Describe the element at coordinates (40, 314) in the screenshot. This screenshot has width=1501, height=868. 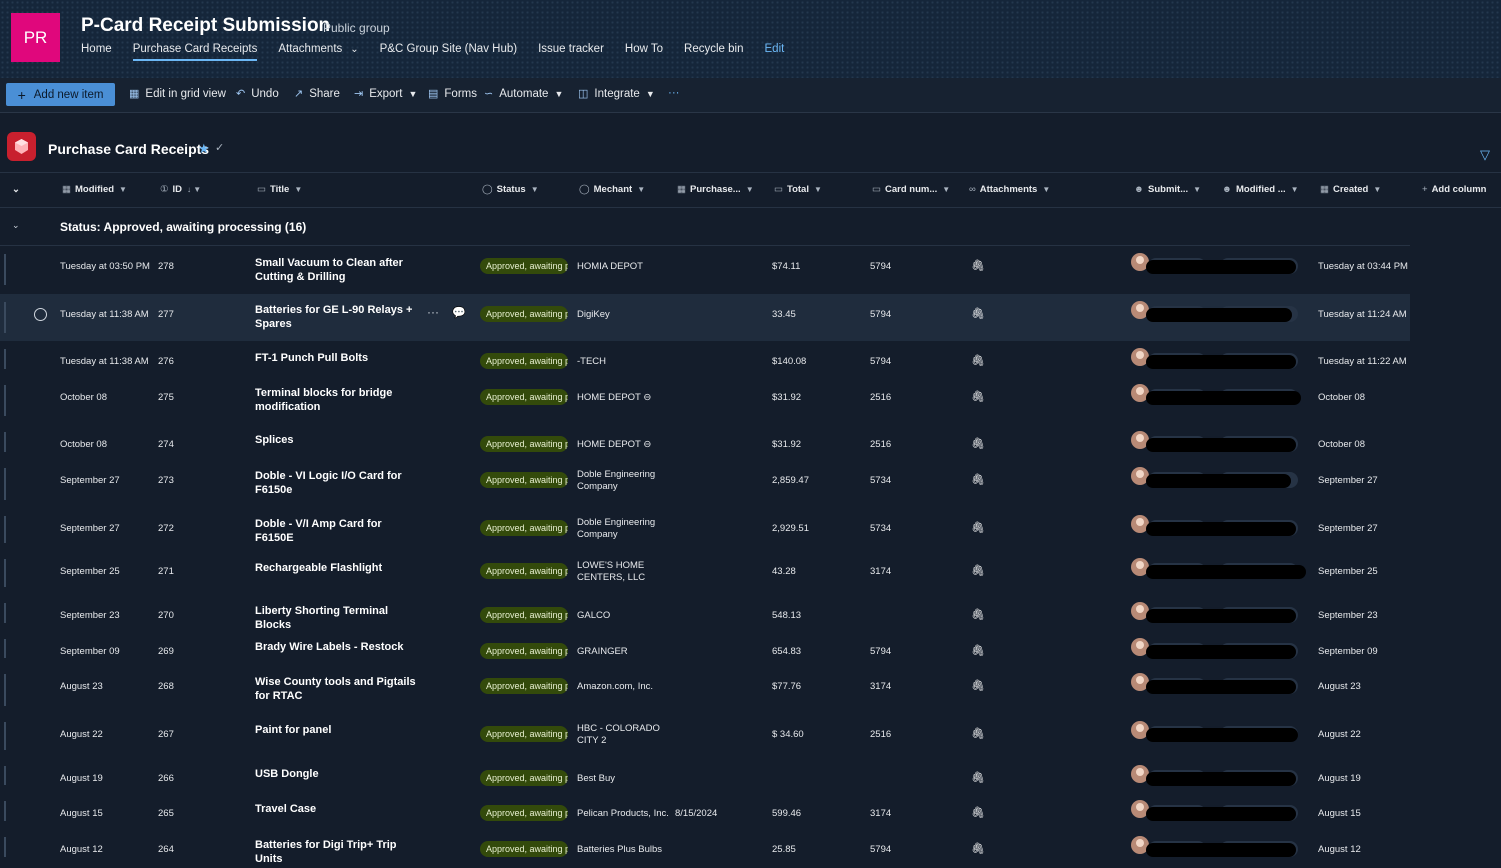
I see `row-select-radio` at that location.